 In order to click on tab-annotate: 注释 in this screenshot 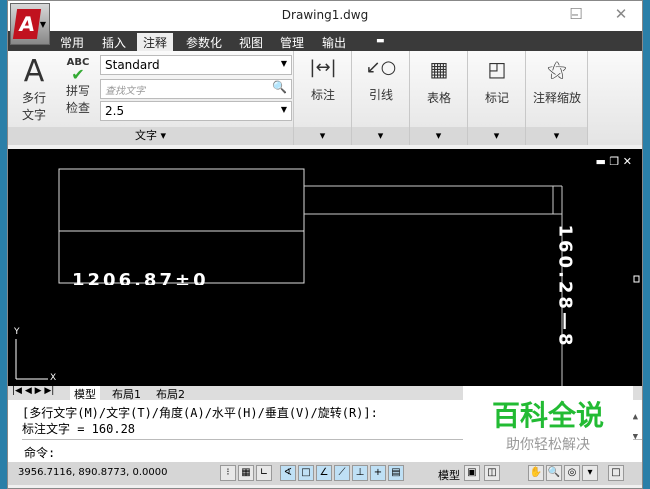, I will do `click(155, 42)`.